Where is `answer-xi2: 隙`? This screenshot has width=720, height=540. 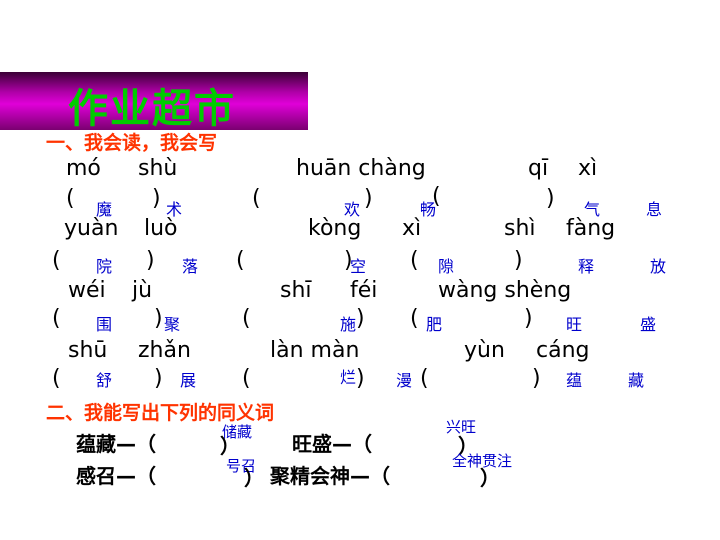
answer-xi2: 隙 is located at coordinates (446, 266).